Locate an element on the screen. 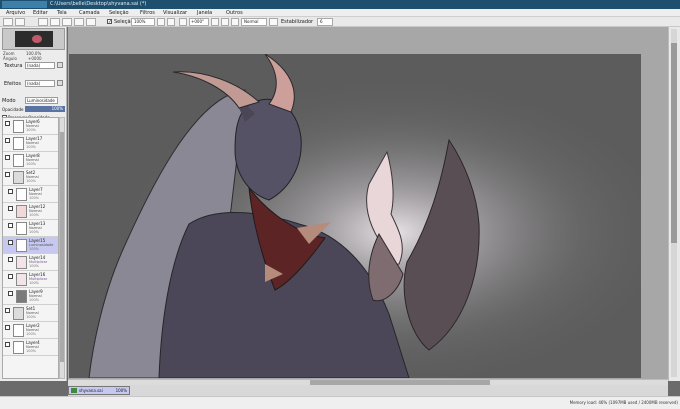 This screenshot has width=680, height=409. fill-button is located at coordinates (91, 22).